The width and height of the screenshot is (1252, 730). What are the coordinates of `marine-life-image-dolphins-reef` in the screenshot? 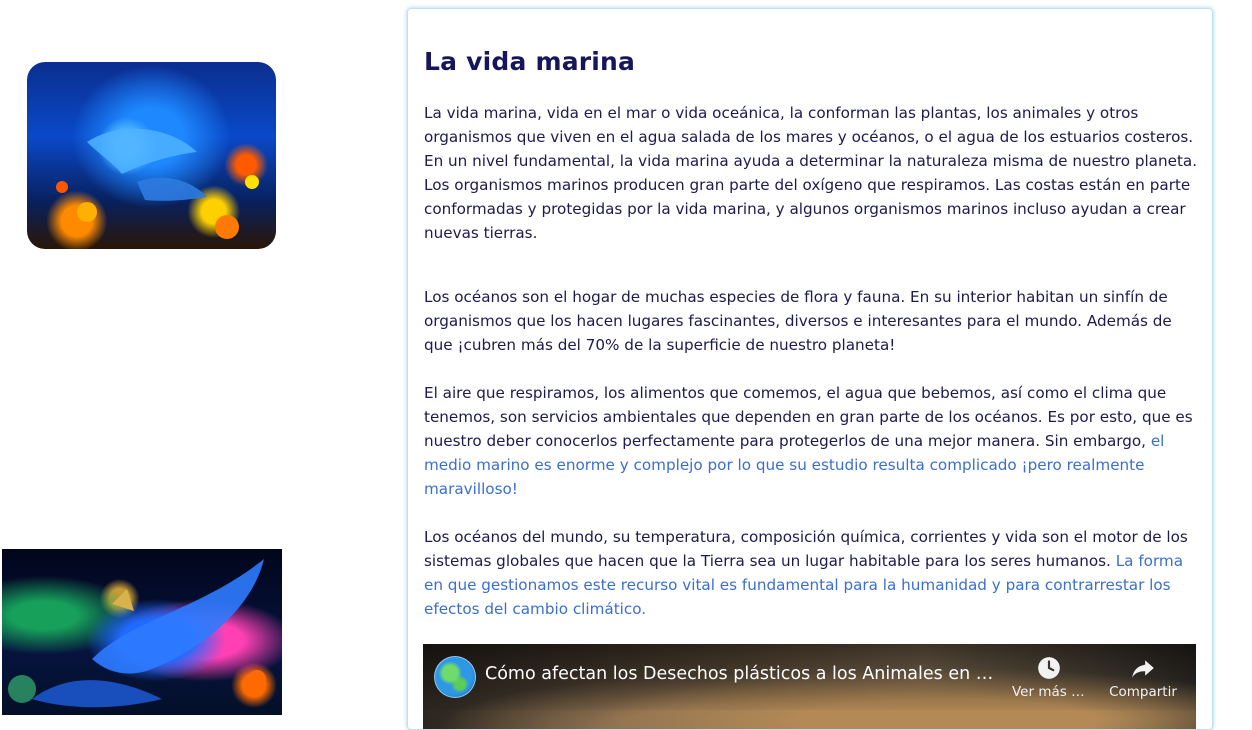 It's located at (151, 155).